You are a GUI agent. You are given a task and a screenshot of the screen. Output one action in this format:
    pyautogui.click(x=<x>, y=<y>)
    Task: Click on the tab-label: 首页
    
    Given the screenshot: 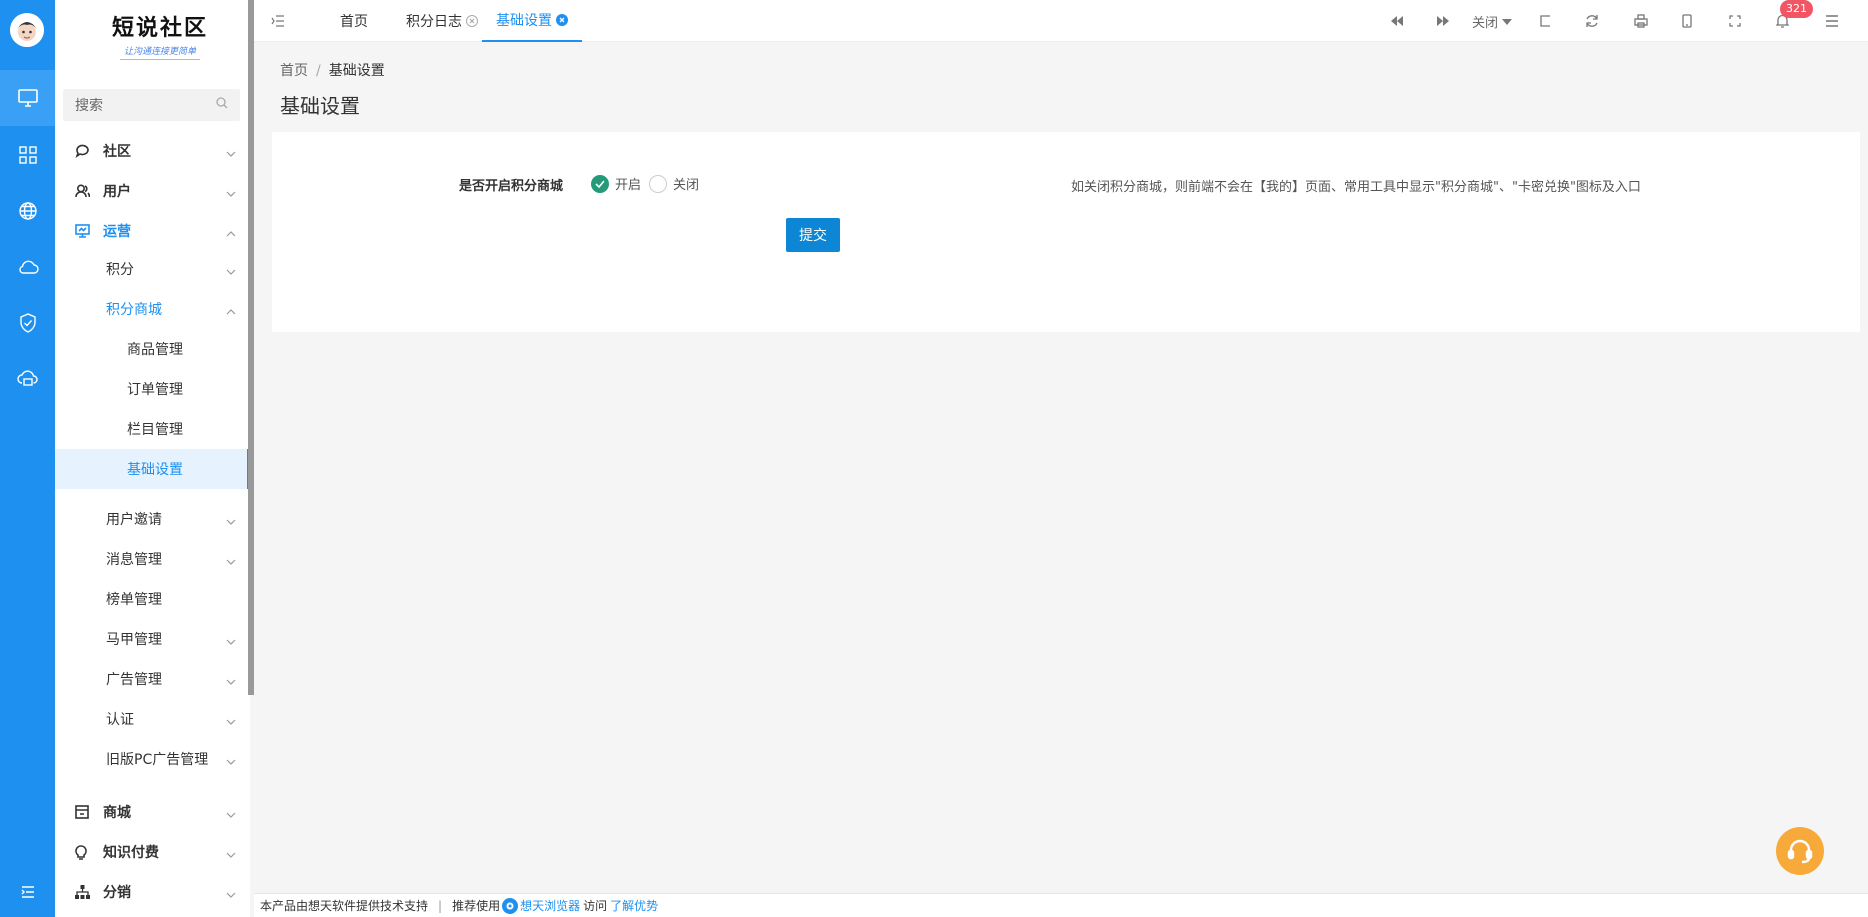 What is the action you would take?
    pyautogui.click(x=354, y=22)
    